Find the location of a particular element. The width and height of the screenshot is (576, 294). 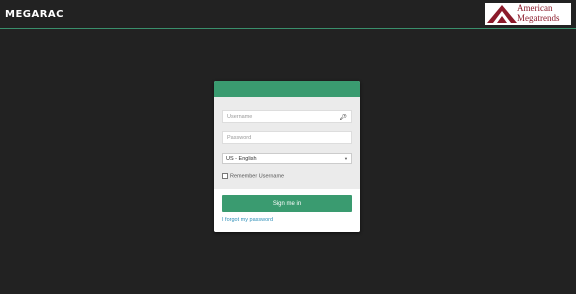

username-field: 🔑︎ is located at coordinates (287, 116).